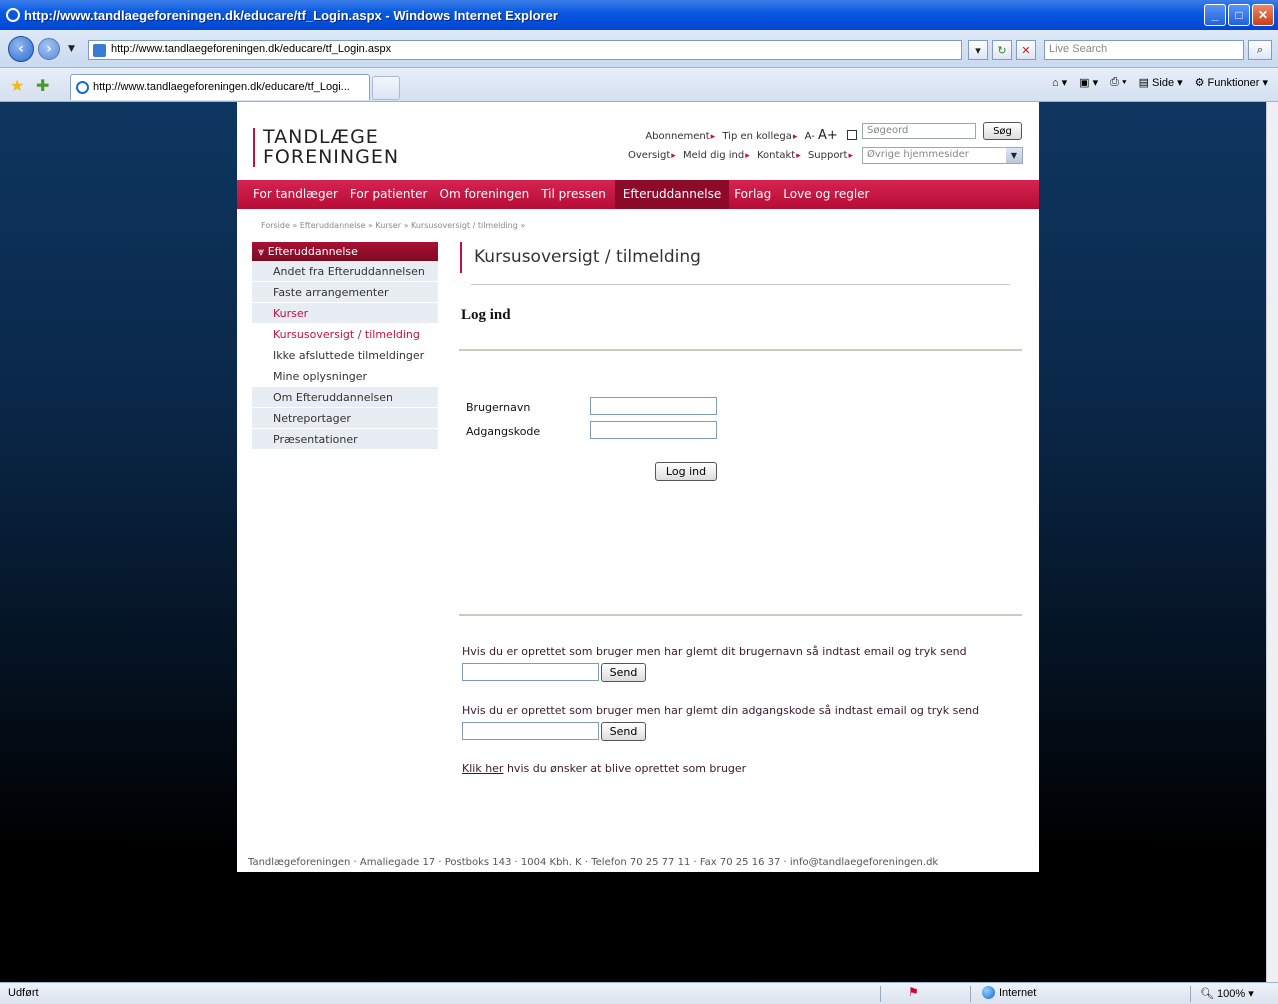 Image resolution: width=1278 pixels, height=1004 pixels. Describe the element at coordinates (345, 397) in the screenshot. I see `sidebar-item-om-efteruddannelsen: Om Efteruddannelsen` at that location.